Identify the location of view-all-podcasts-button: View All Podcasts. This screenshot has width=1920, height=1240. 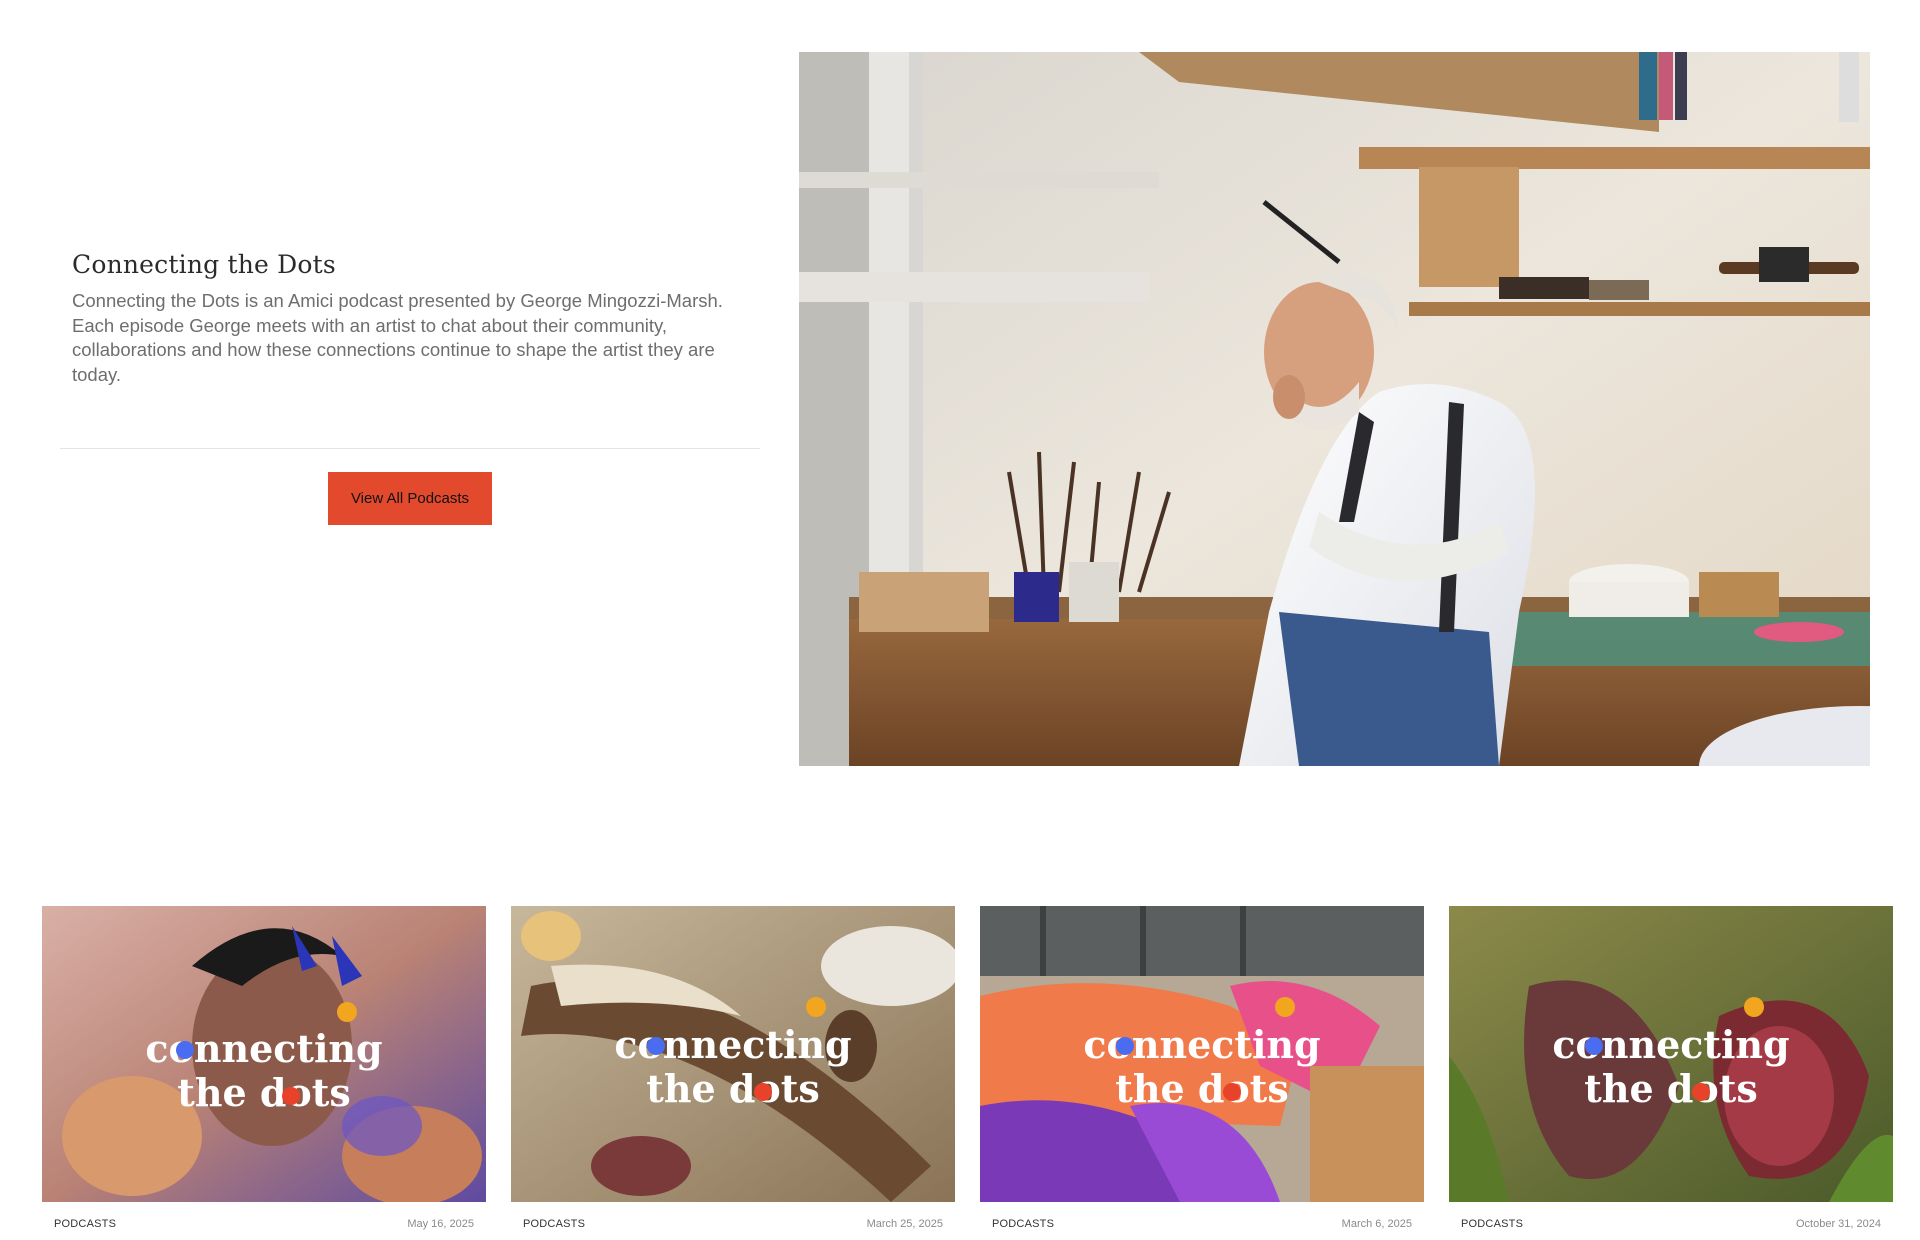
(410, 498).